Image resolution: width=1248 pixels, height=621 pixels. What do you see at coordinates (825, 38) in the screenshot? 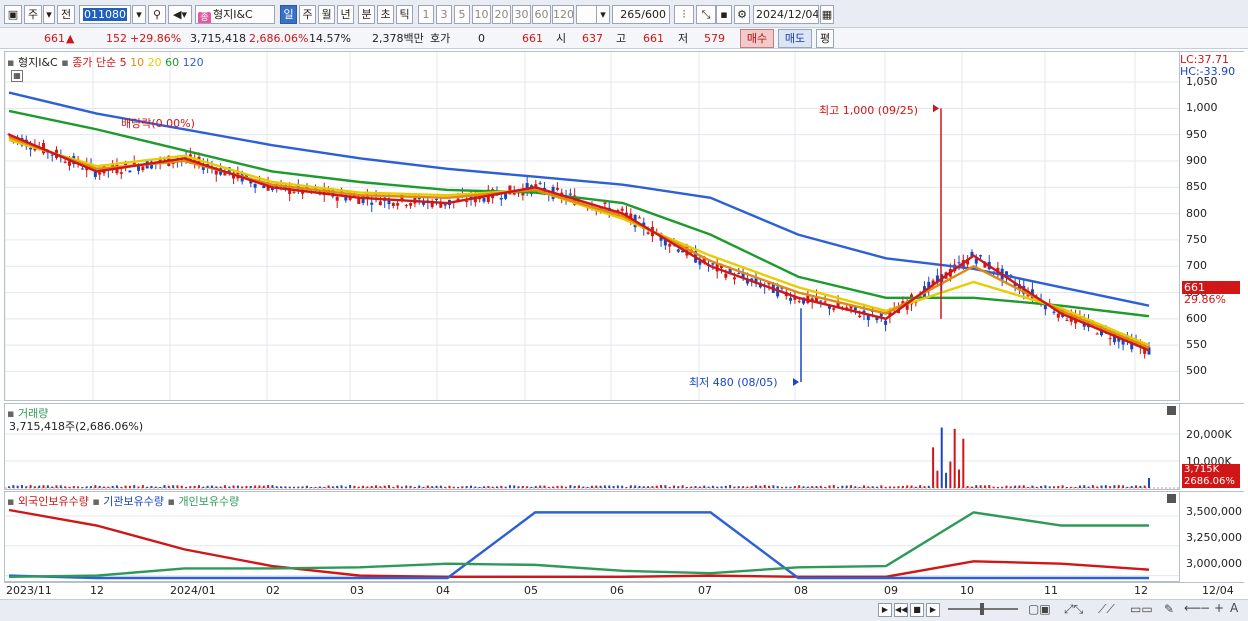
I see `eval-button: 평` at bounding box center [825, 38].